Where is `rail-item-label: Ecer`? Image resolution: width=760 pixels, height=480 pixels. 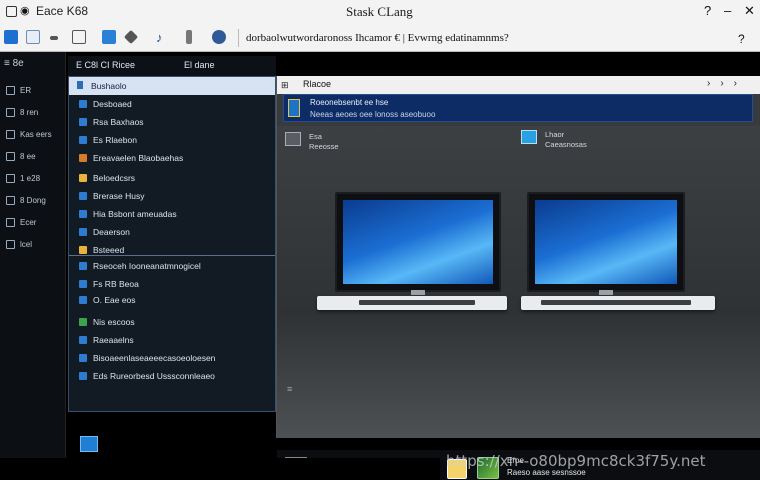 rail-item-label: Ecer is located at coordinates (28, 222).